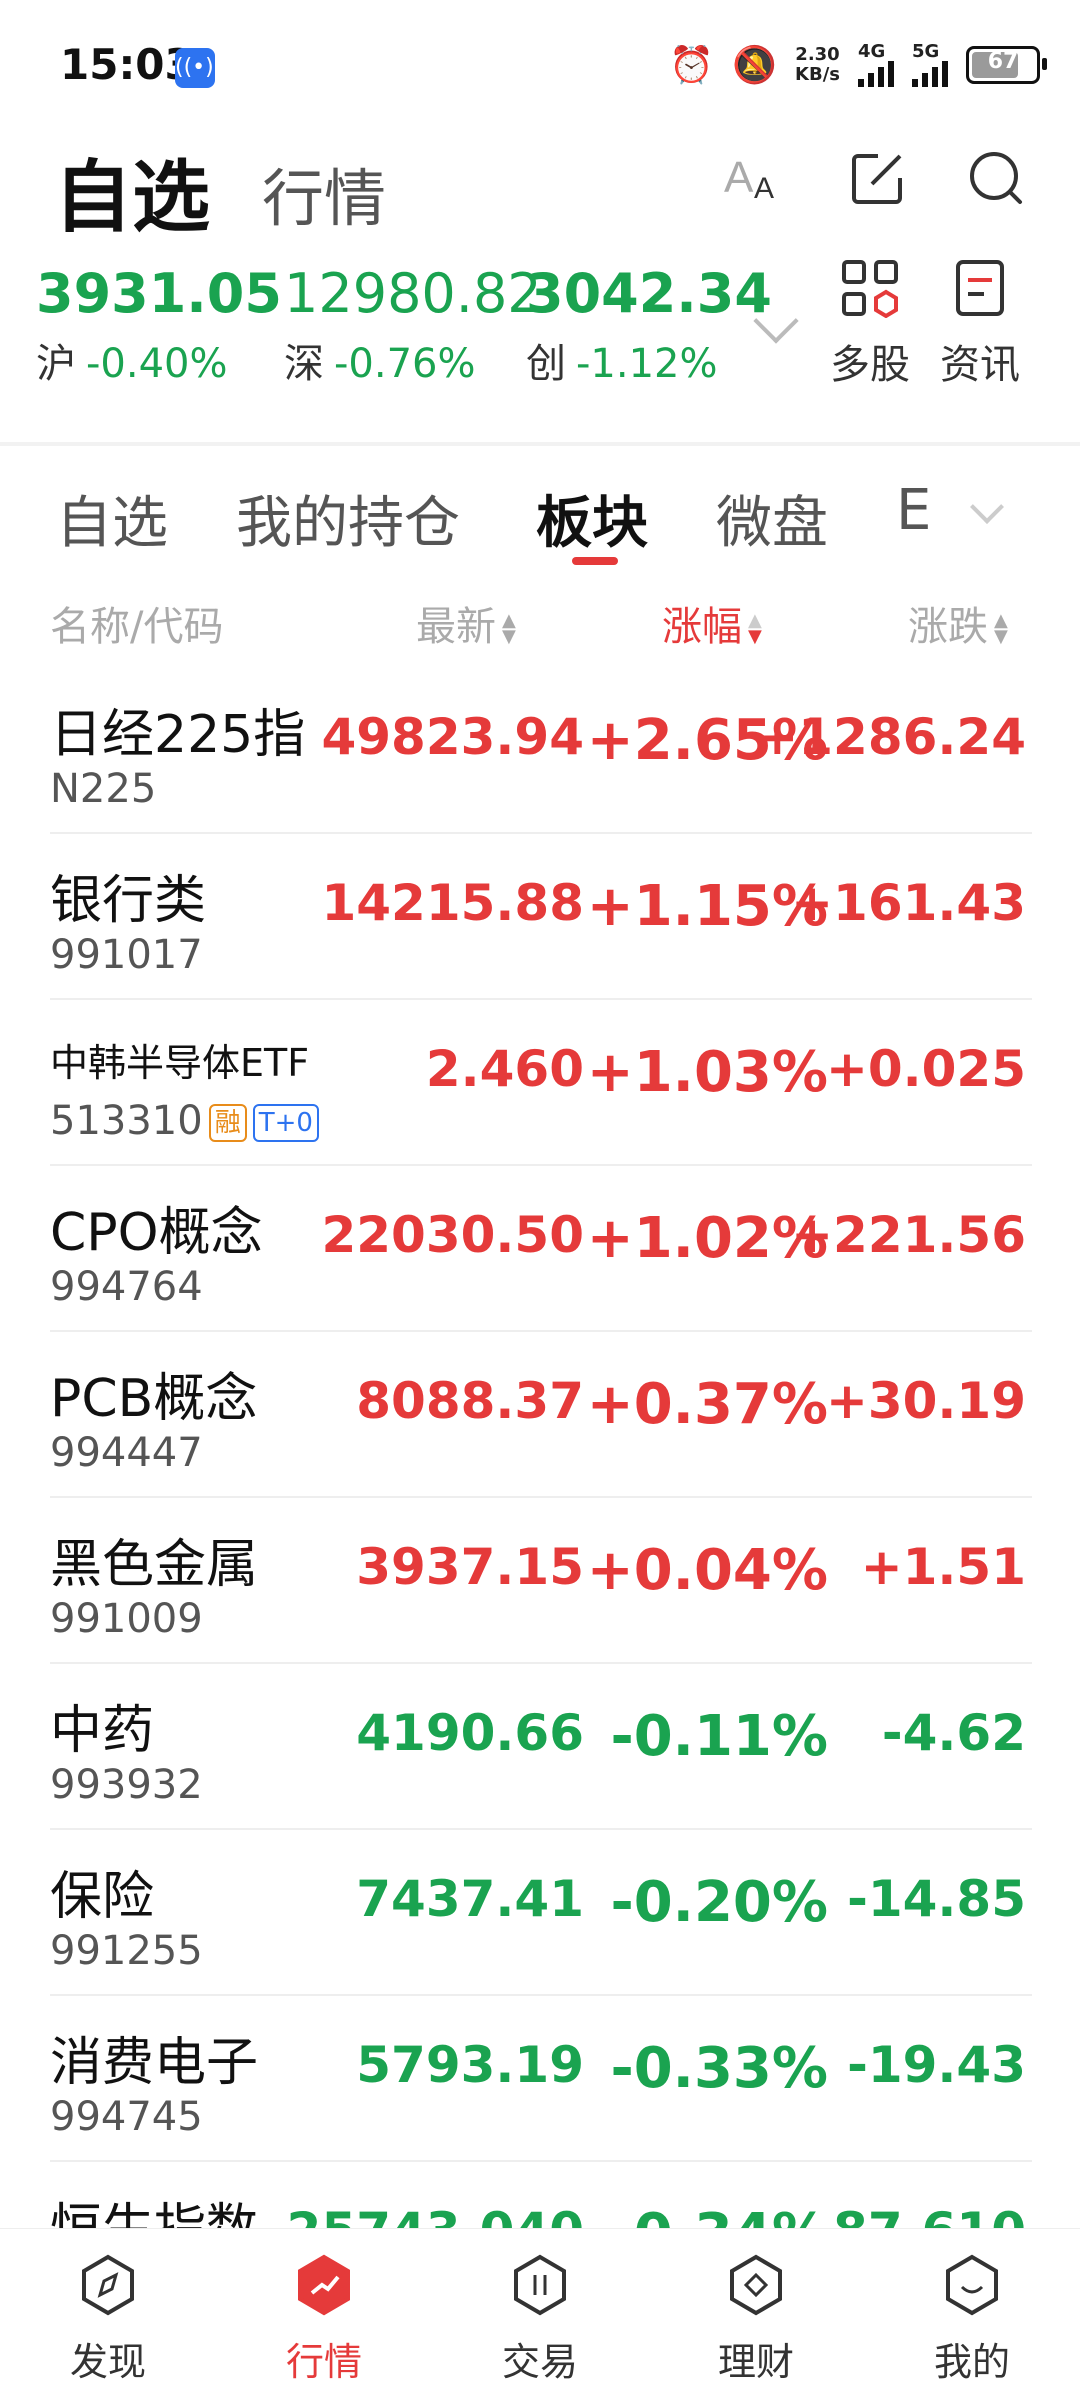 Image resolution: width=1080 pixels, height=2401 pixels. Describe the element at coordinates (958, 623) in the screenshot. I see `column-header-change: 涨跌 ▲ ▼` at that location.